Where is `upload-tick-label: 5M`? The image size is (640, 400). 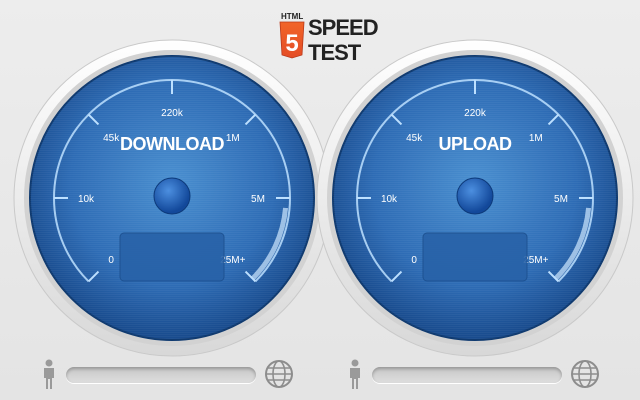 upload-tick-label: 5M is located at coordinates (561, 199).